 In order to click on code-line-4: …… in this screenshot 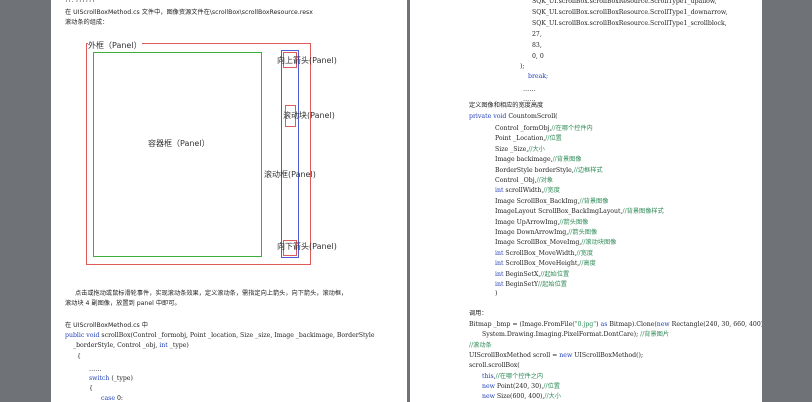, I will do `click(95, 369)`.